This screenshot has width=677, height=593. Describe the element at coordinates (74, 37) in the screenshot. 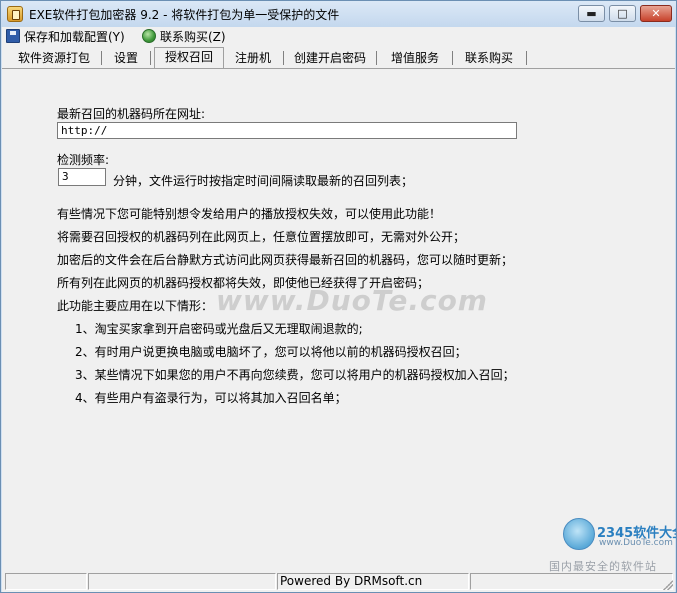

I see `menu-save-config-label: 保存和加载配置(Y)` at that location.